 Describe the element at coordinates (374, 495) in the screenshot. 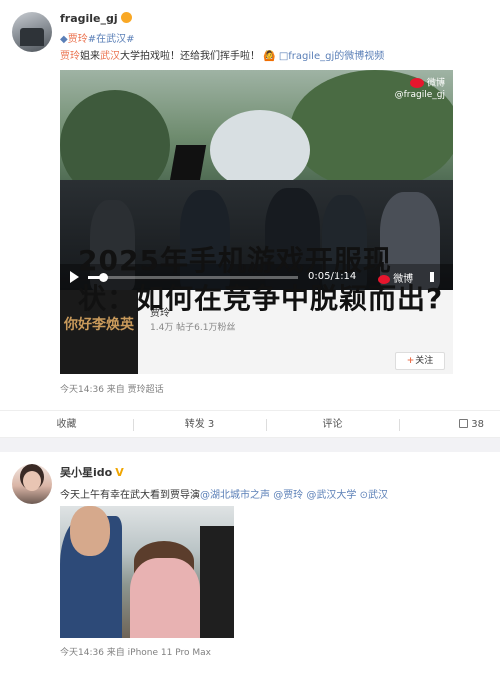

I see `location-link: ⊙武汉` at that location.